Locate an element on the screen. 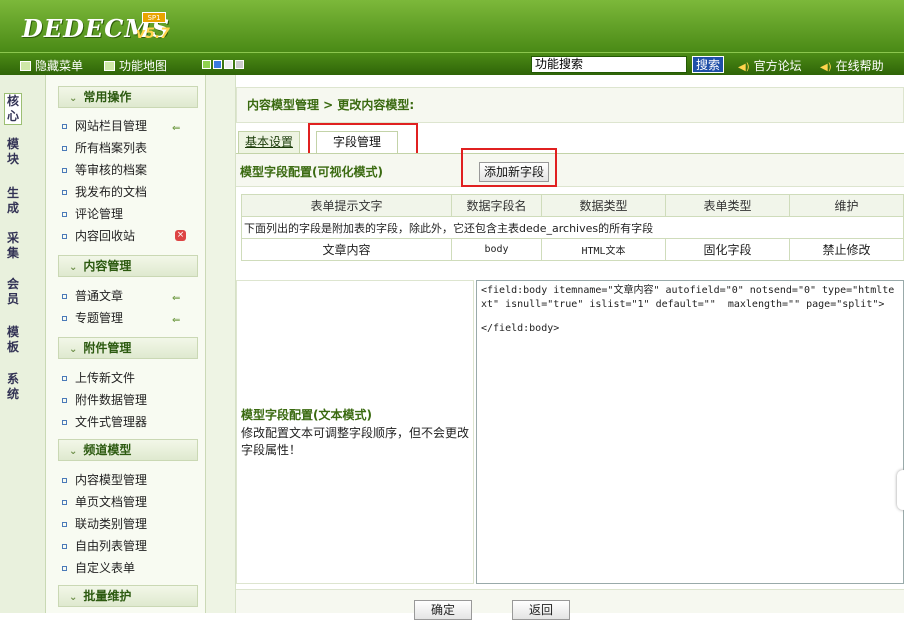 This screenshot has width=904, height=620. theme-swatch-gray is located at coordinates (239, 64).